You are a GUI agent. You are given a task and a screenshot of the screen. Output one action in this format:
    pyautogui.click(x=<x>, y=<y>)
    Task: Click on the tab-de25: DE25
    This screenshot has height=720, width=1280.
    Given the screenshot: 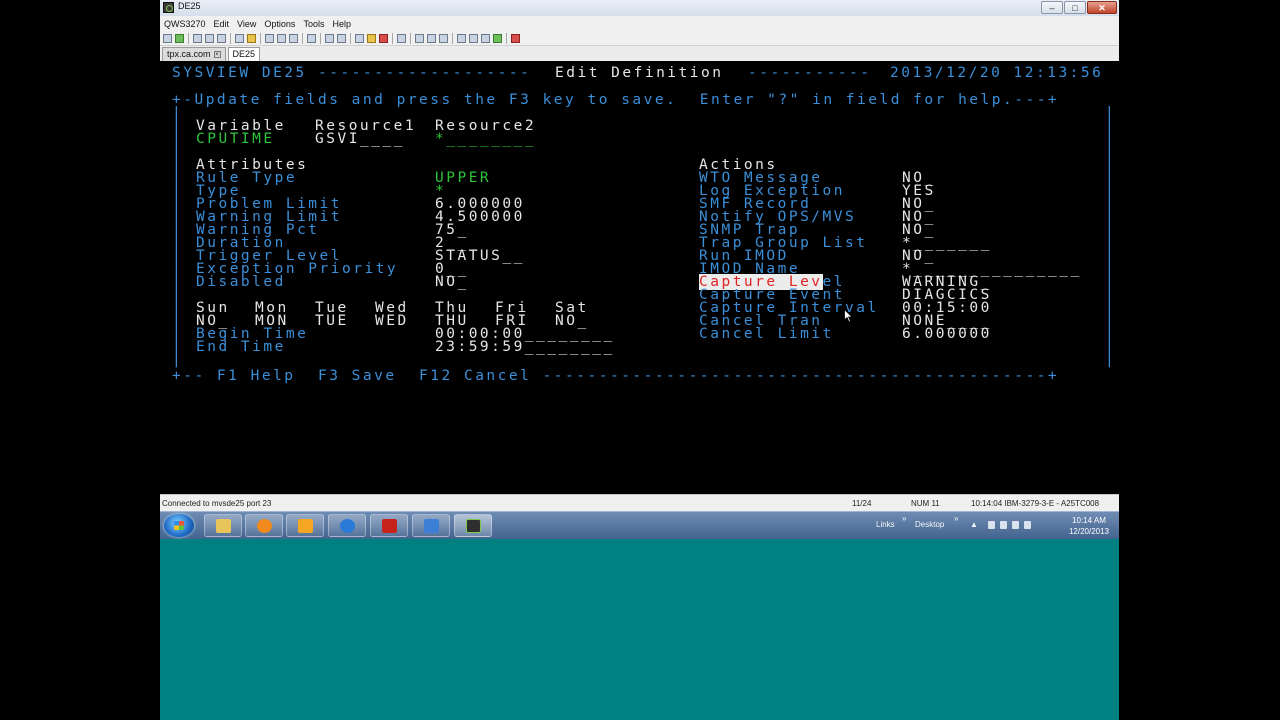 What is the action you would take?
    pyautogui.click(x=244, y=54)
    